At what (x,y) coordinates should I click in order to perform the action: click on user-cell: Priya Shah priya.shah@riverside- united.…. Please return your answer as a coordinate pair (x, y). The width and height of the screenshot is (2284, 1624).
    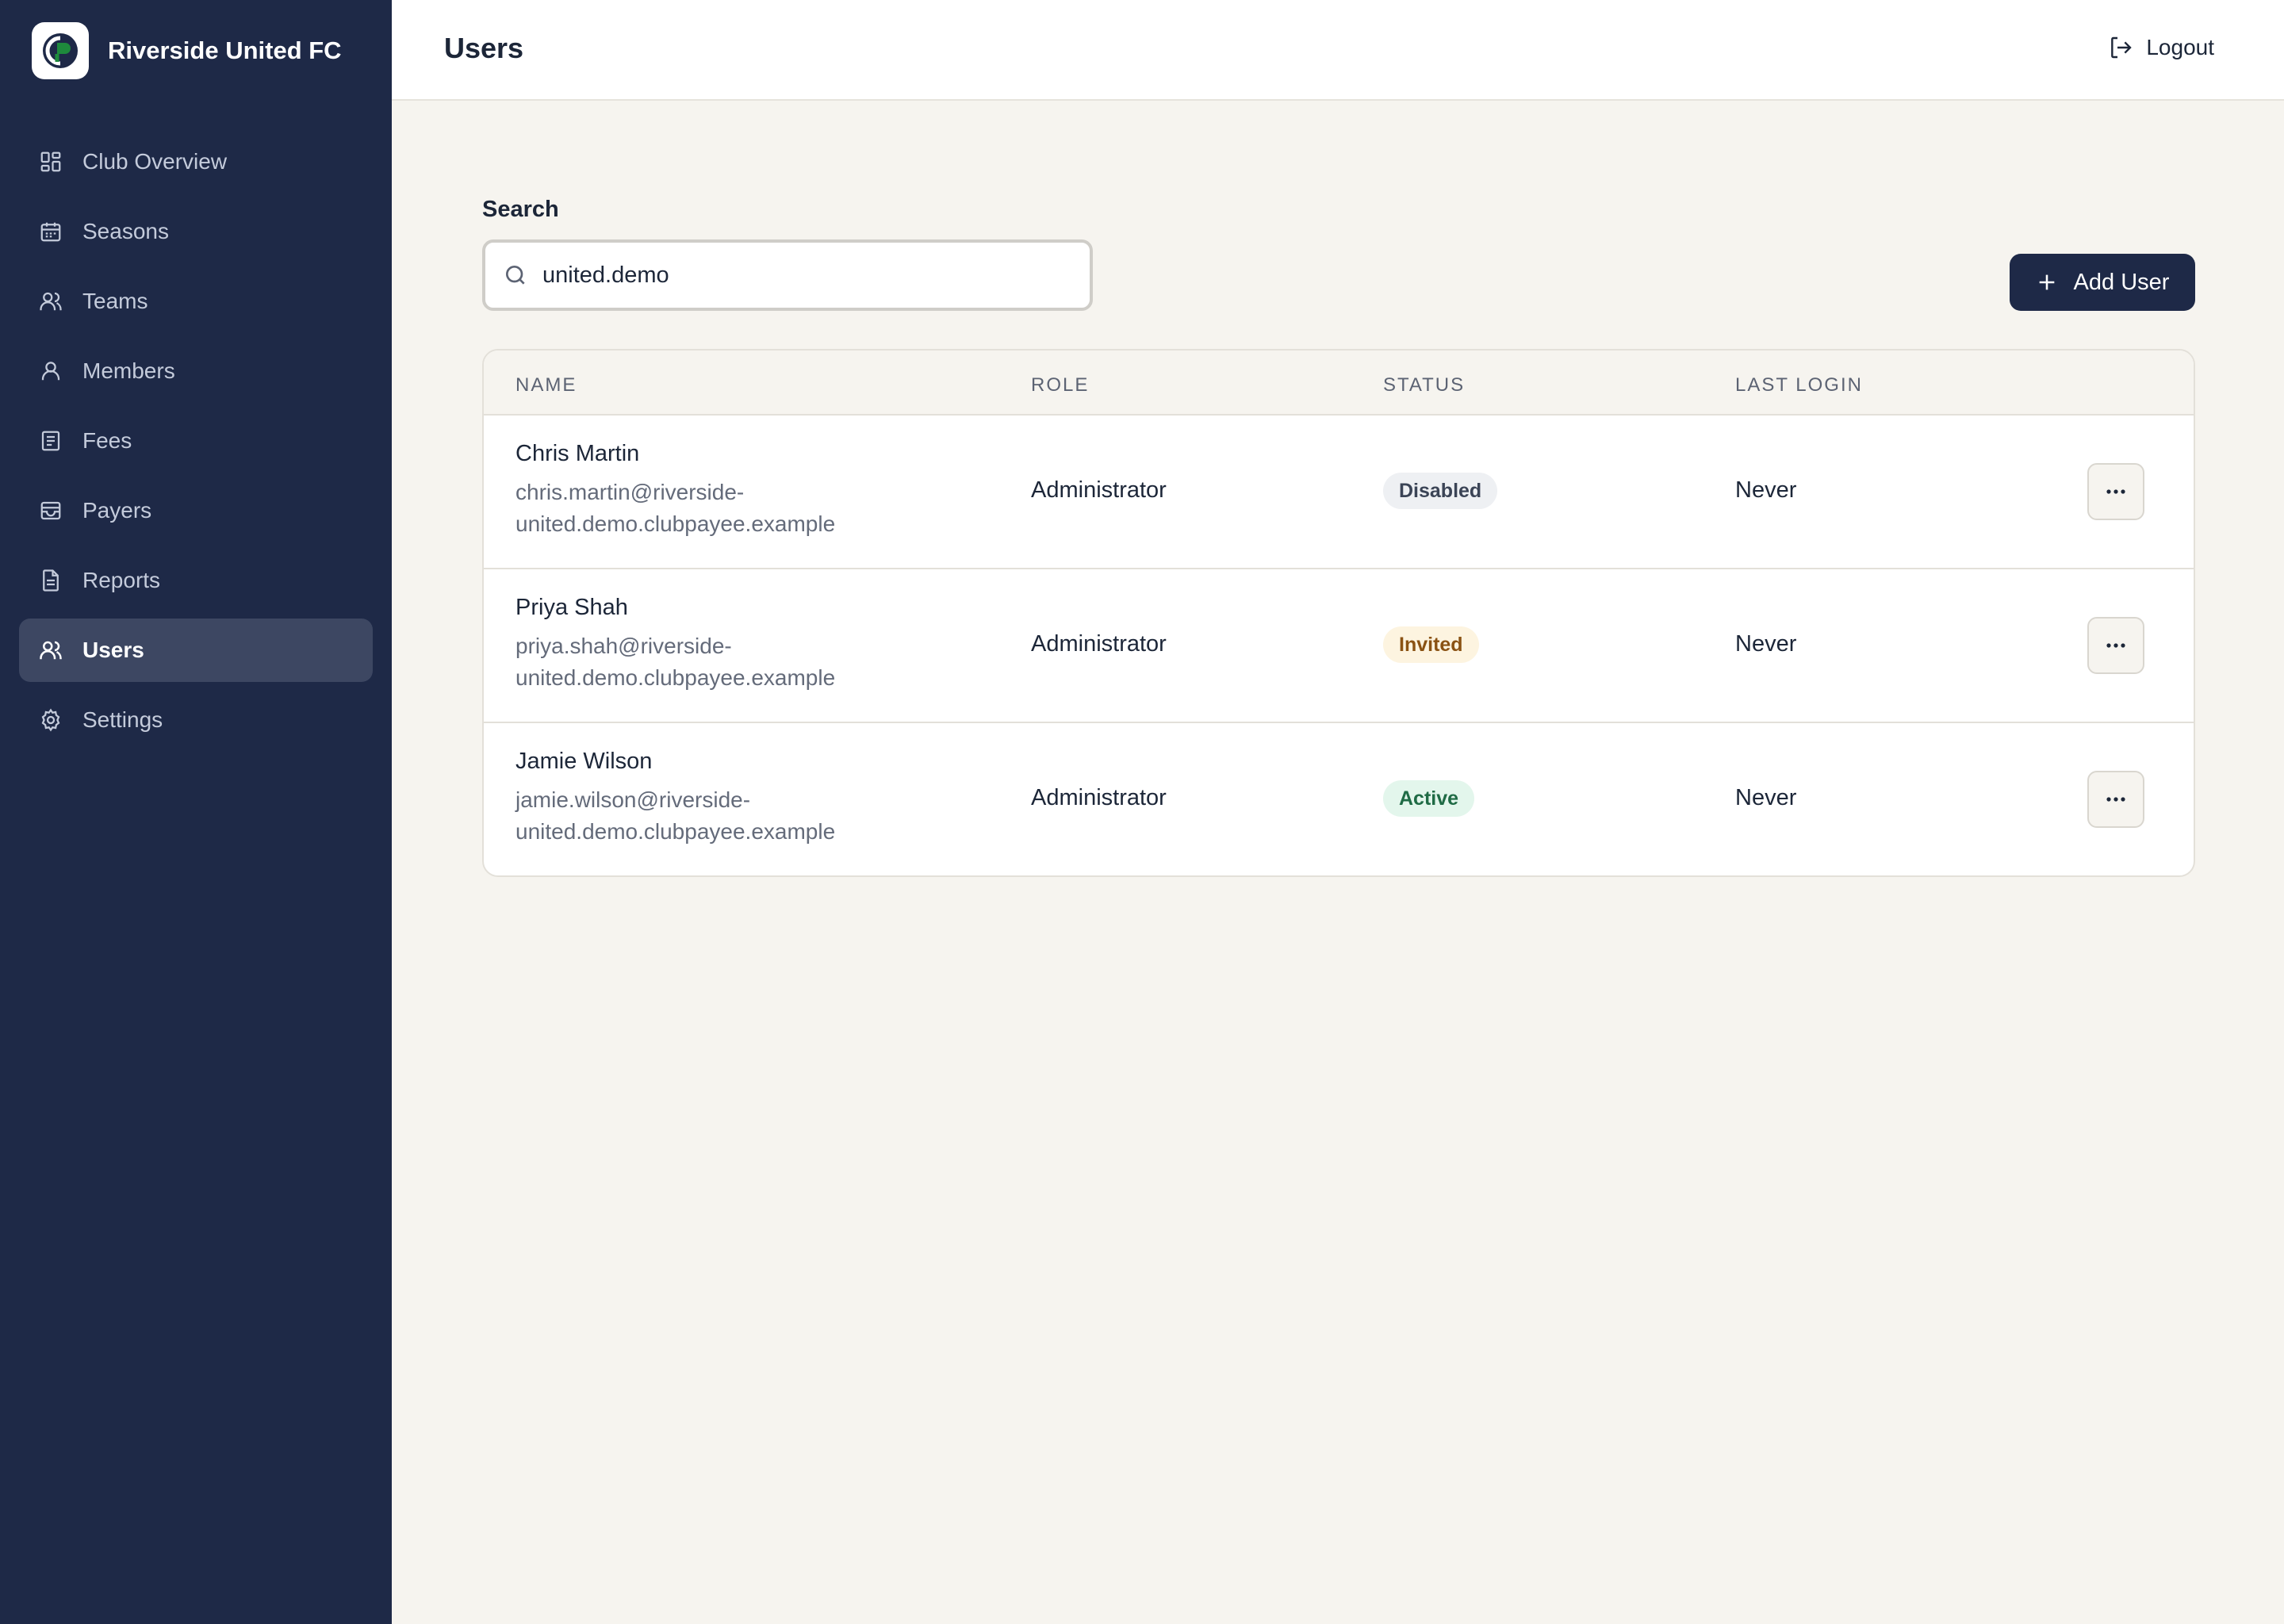
    Looking at the image, I should click on (713, 644).